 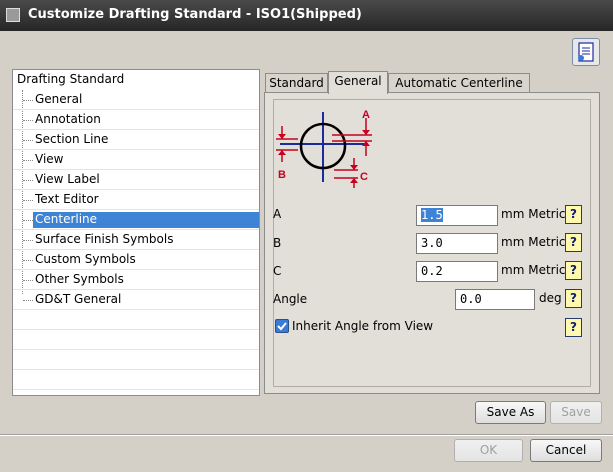 I want to click on tree-item-label: Other Symbols, so click(x=79, y=279).